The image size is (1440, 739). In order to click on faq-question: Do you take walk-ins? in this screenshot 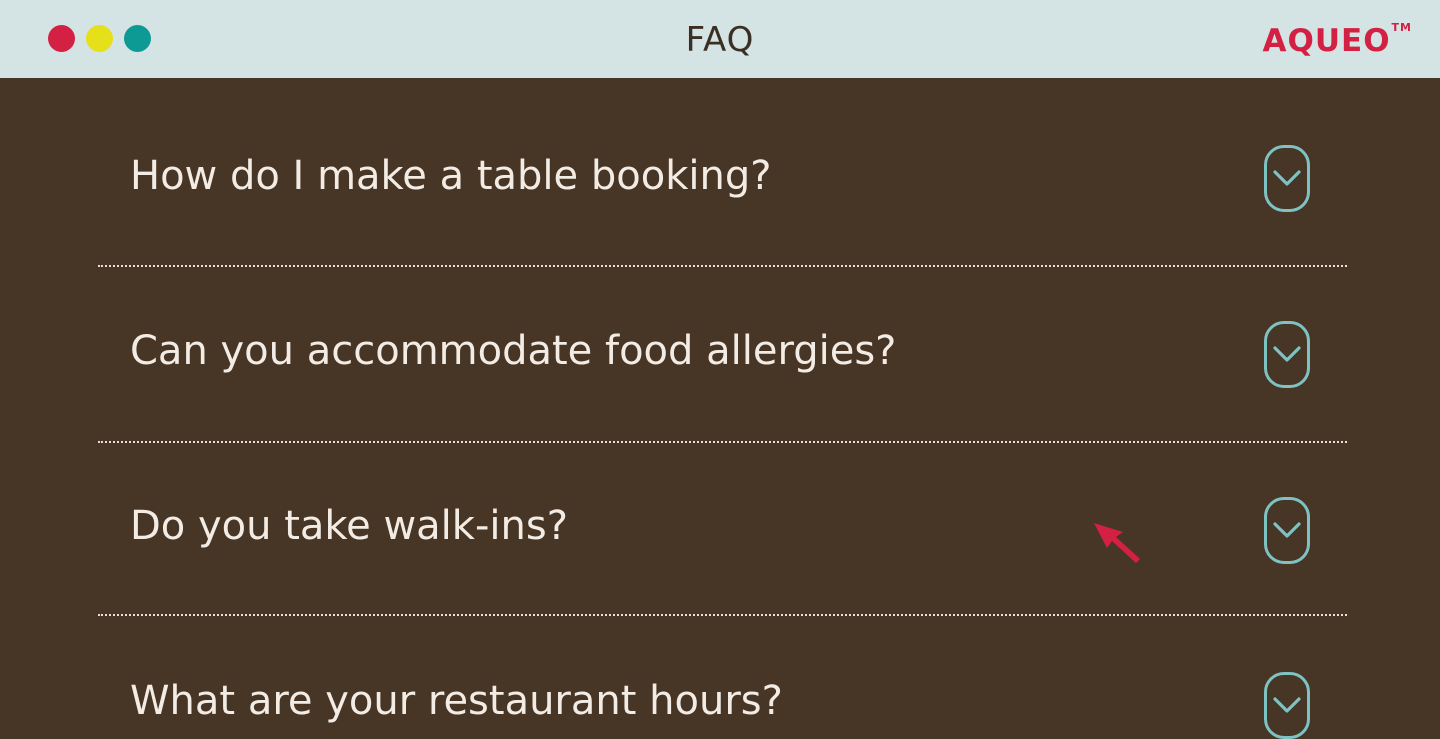, I will do `click(349, 526)`.